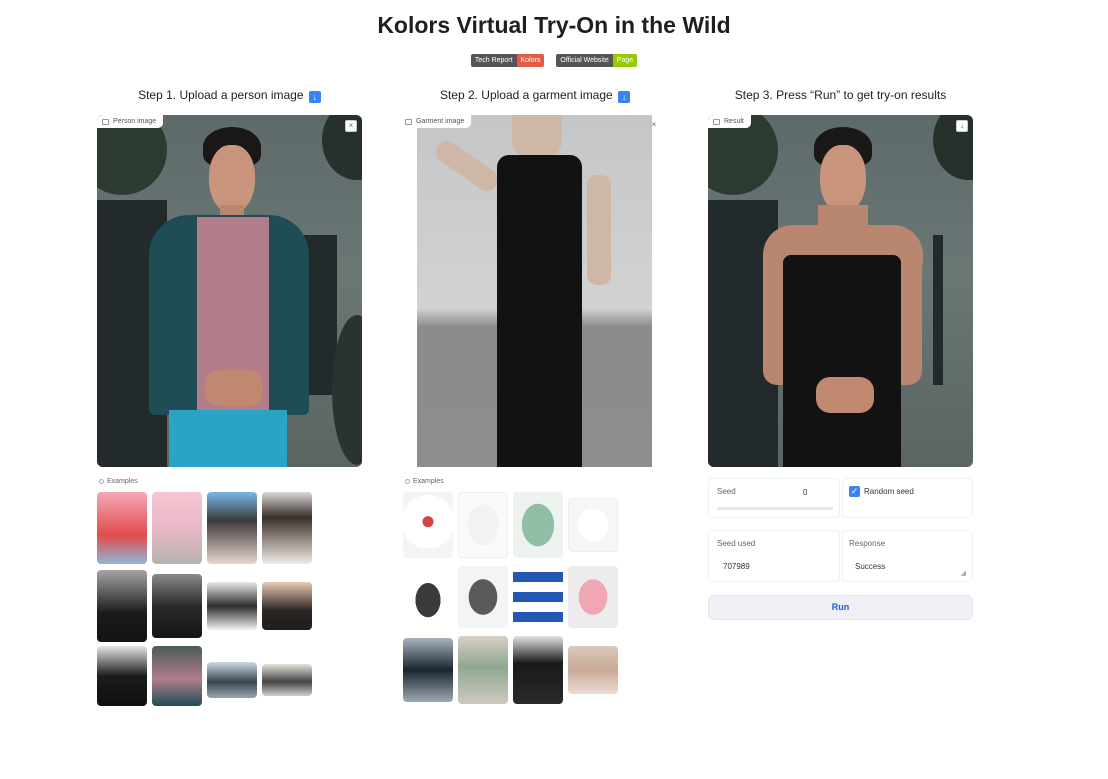 This screenshot has height=779, width=1108. I want to click on badge-right-label: Kolors, so click(530, 60).